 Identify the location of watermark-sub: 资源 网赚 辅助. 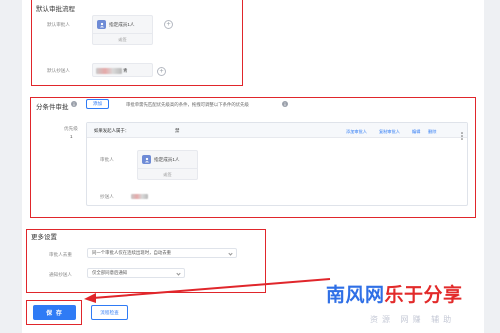
(413, 319).